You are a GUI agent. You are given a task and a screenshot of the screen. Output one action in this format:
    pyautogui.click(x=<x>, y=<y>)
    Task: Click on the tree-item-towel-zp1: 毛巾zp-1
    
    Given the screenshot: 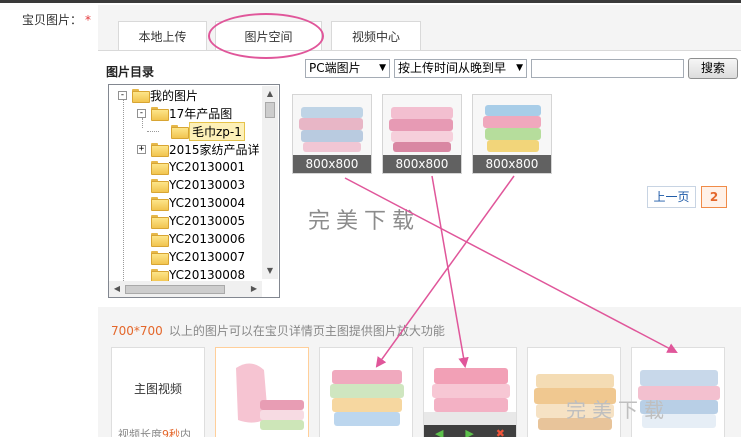 What is the action you would take?
    pyautogui.click(x=208, y=131)
    